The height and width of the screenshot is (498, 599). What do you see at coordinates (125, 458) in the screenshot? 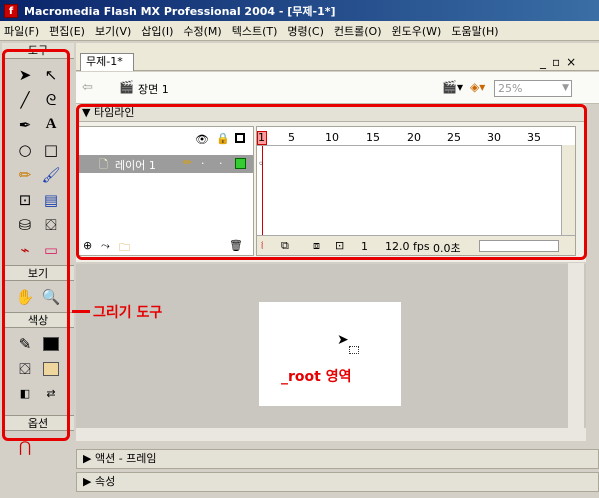
I see `actions-panel-title: 액션 - 프레임` at bounding box center [125, 458].